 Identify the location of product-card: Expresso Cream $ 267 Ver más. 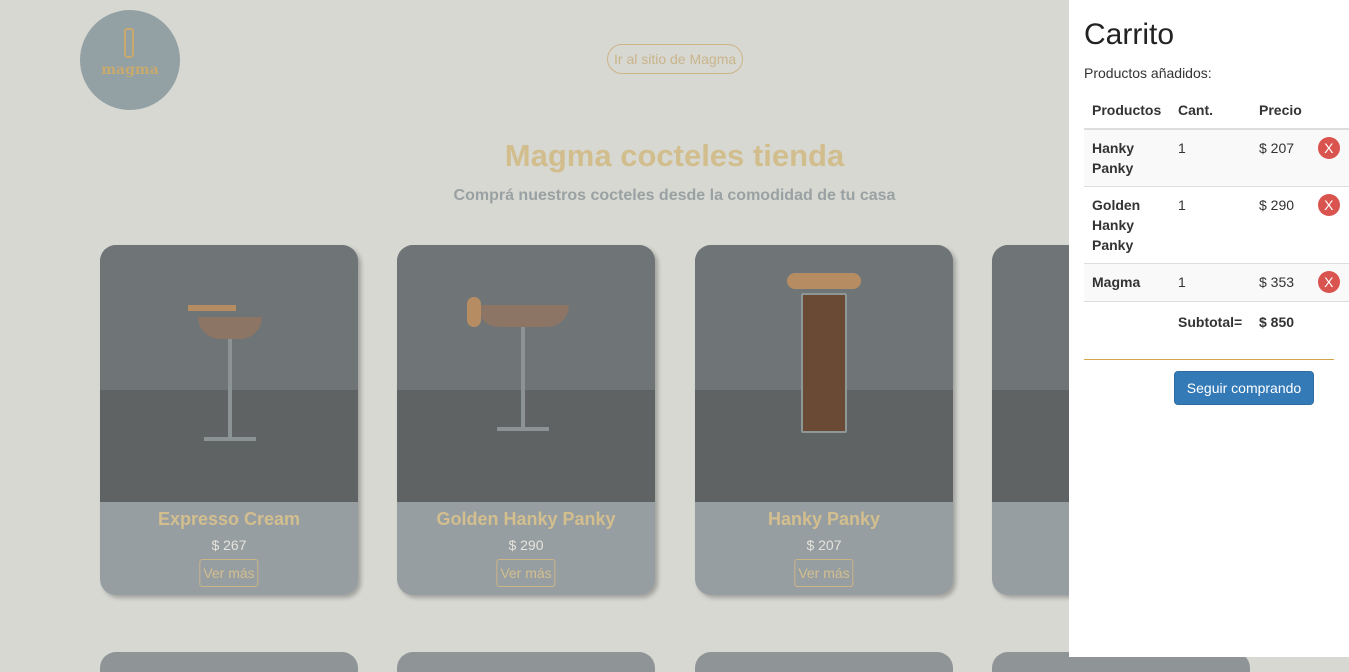
(229, 420).